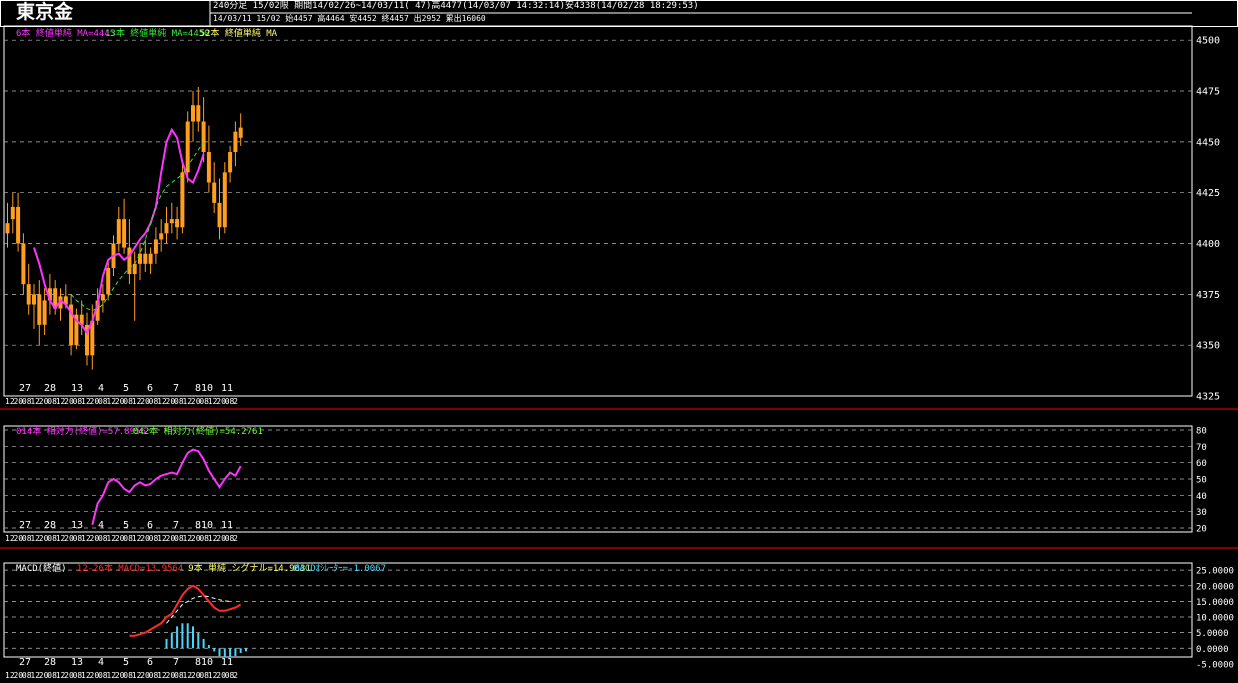 Image resolution: width=1238 pixels, height=683 pixels. Describe the element at coordinates (77, 525) in the screenshot. I see `rsi-day-label: 13` at that location.